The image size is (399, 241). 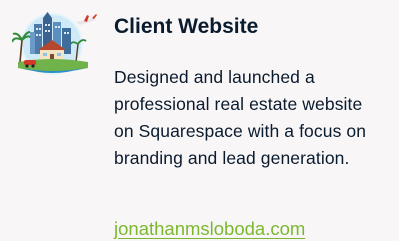 What do you see at coordinates (209, 229) in the screenshot?
I see `website-link: jonathanmsloboda.com` at bounding box center [209, 229].